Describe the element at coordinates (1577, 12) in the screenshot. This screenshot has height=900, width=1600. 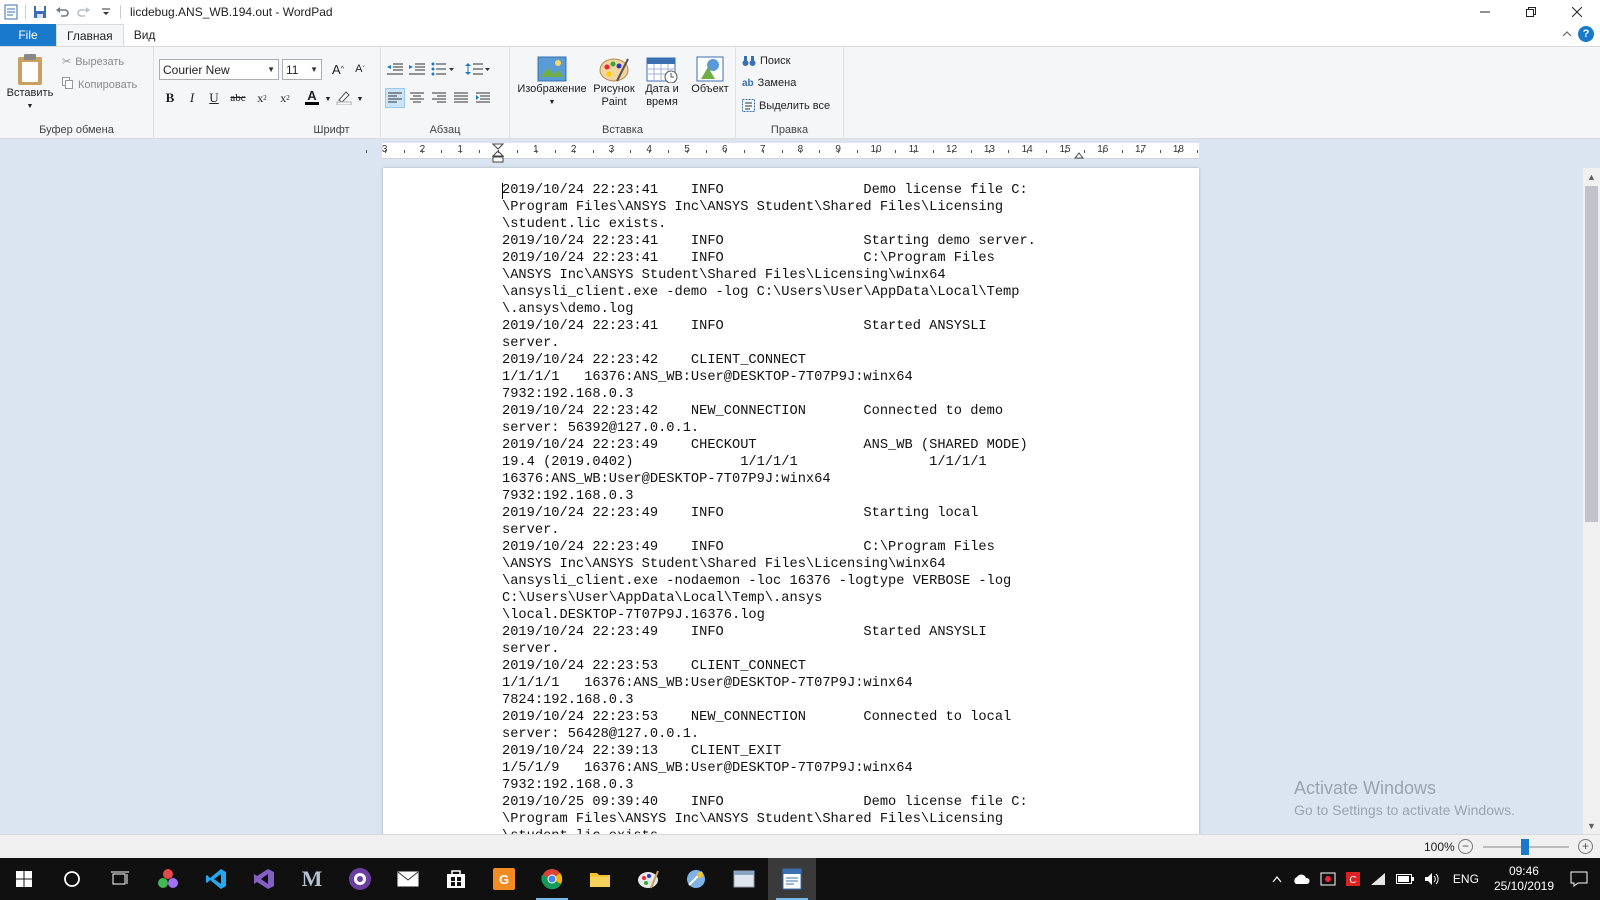
I see `close-icon` at that location.